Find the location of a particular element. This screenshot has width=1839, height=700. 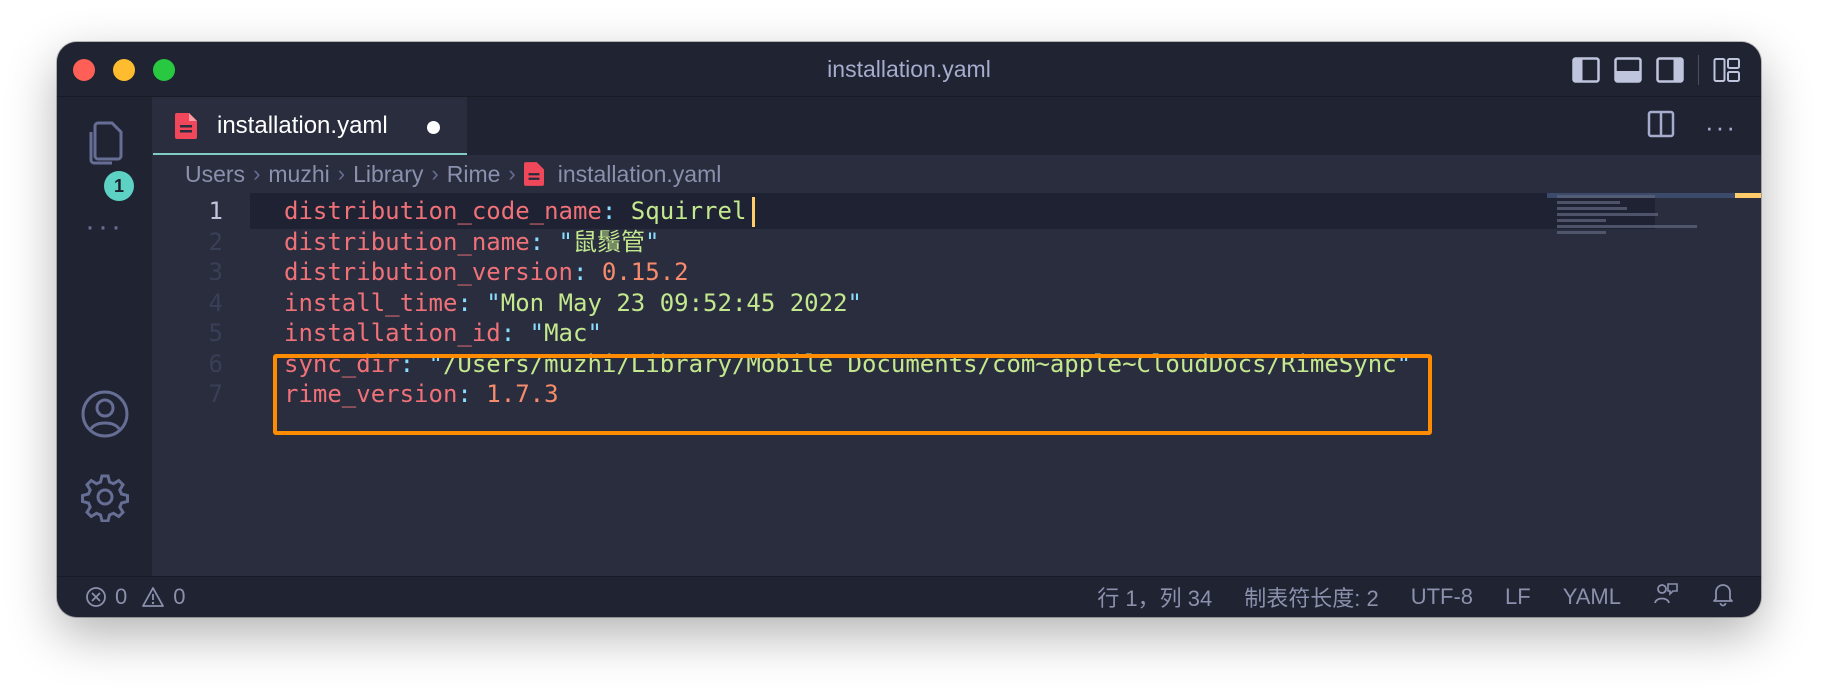

explorer-button: 1 is located at coordinates (104, 160).